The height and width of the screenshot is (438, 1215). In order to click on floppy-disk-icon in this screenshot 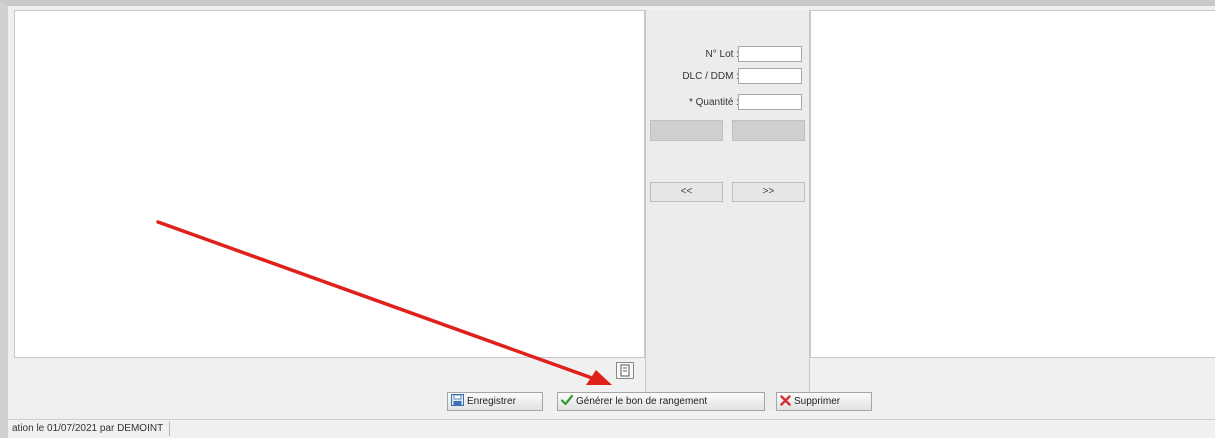, I will do `click(457, 401)`.